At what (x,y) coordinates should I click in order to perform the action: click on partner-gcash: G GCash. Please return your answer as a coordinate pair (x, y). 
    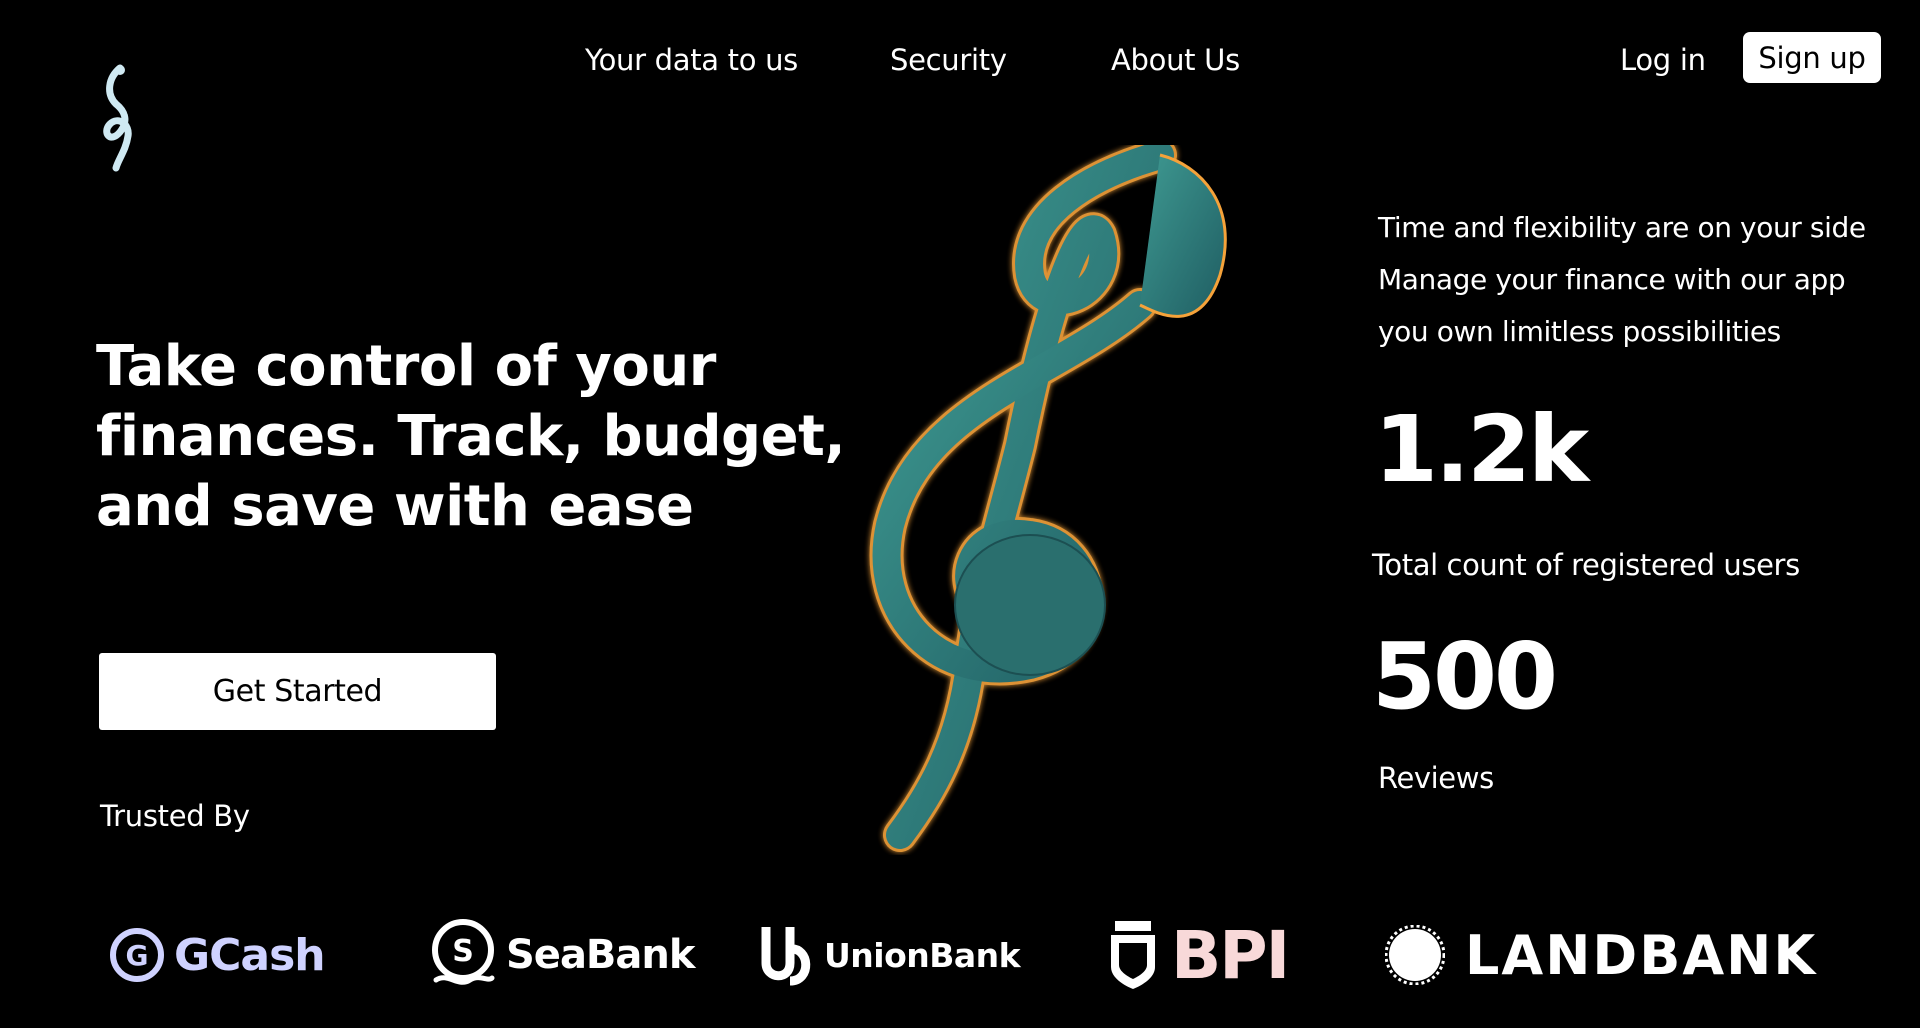
    Looking at the image, I should click on (217, 955).